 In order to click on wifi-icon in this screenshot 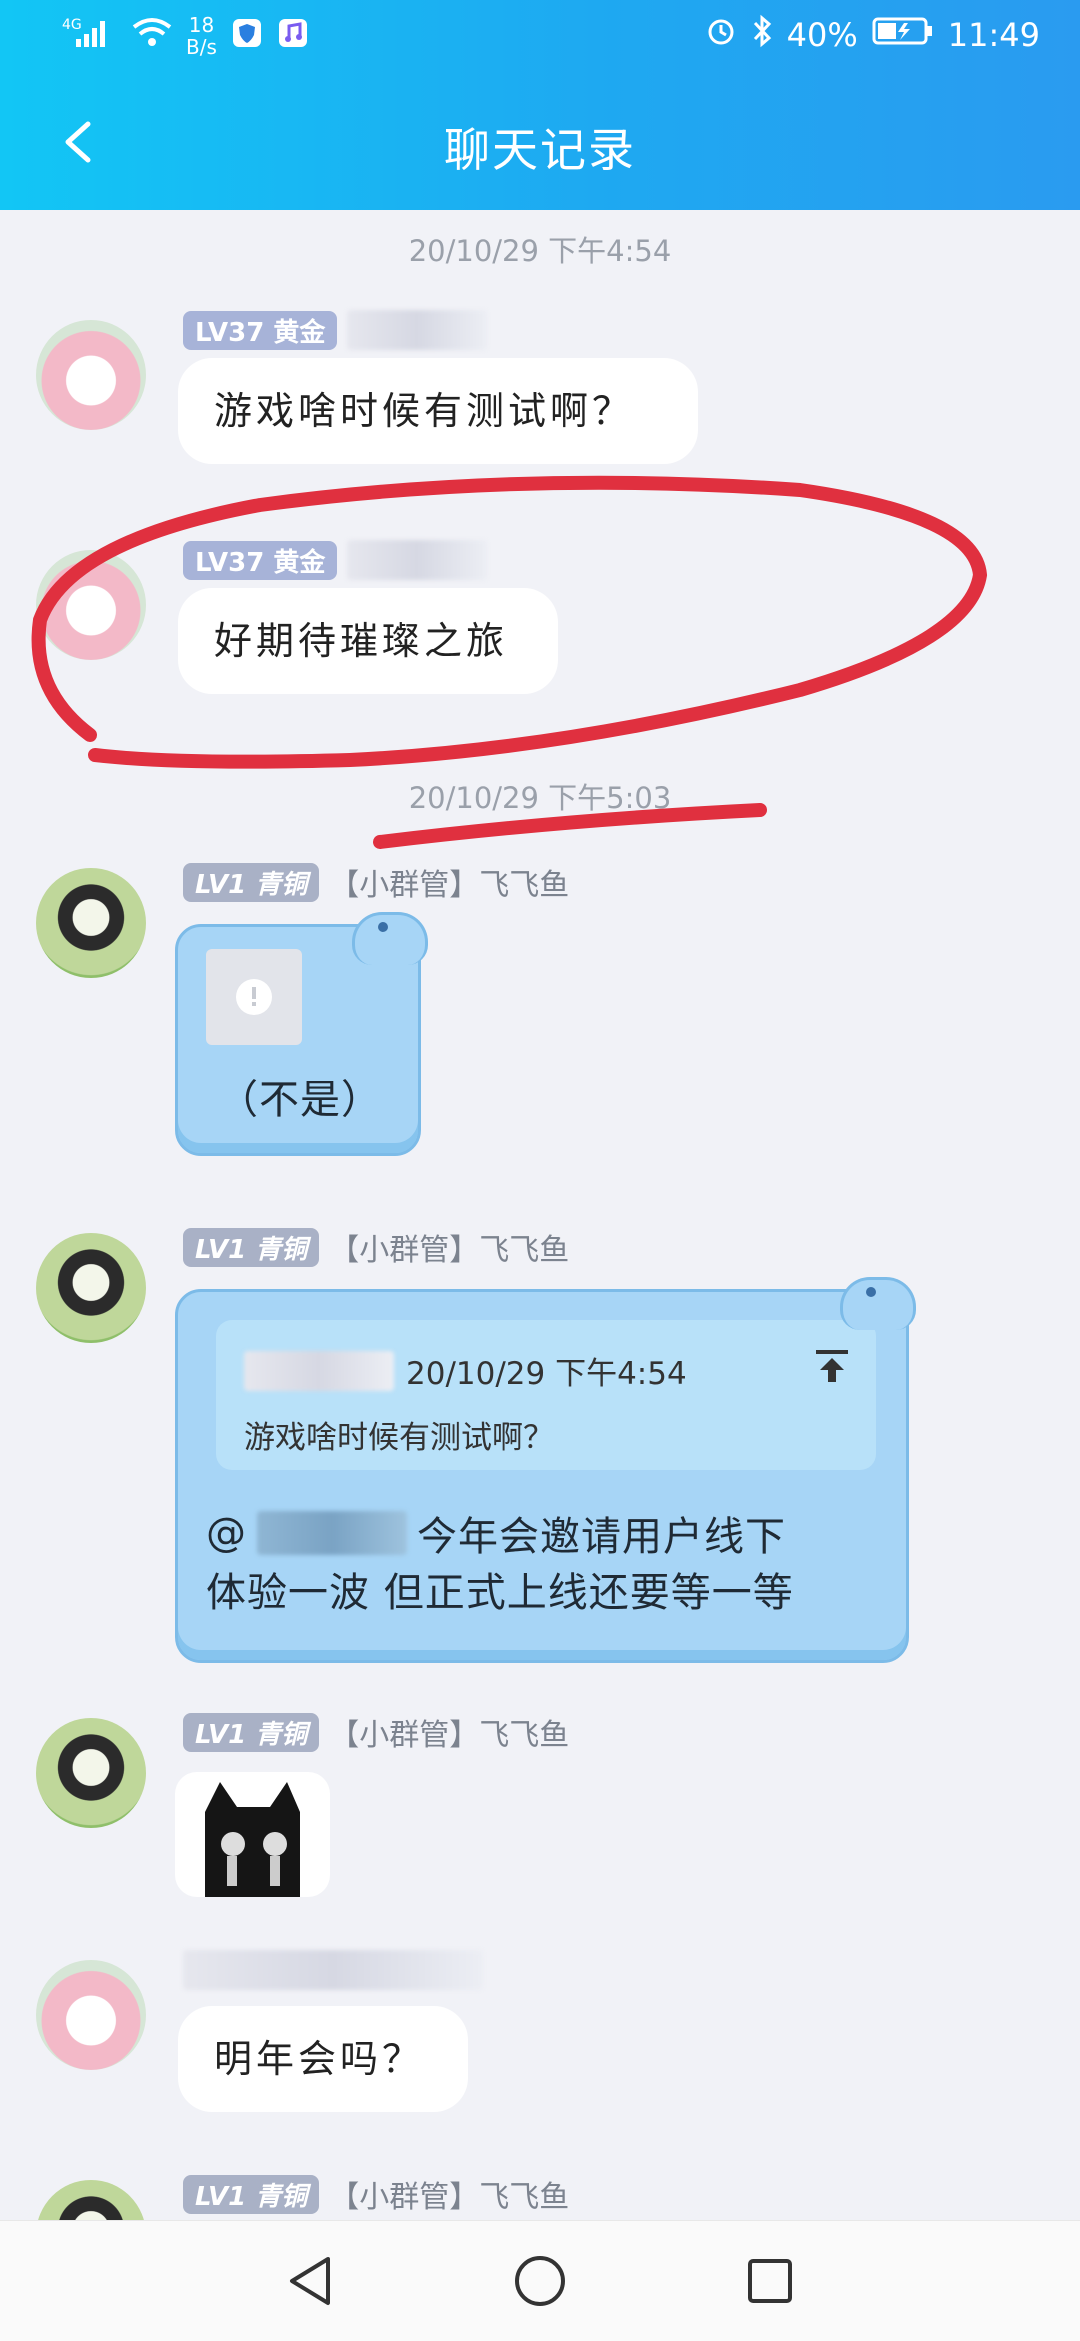, I will do `click(152, 36)`.